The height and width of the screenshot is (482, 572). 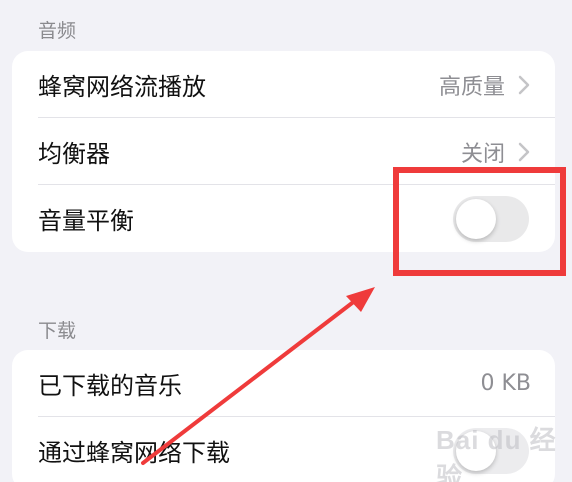 I want to click on baidu-watermark: Bai du 经验, so click(x=496, y=453).